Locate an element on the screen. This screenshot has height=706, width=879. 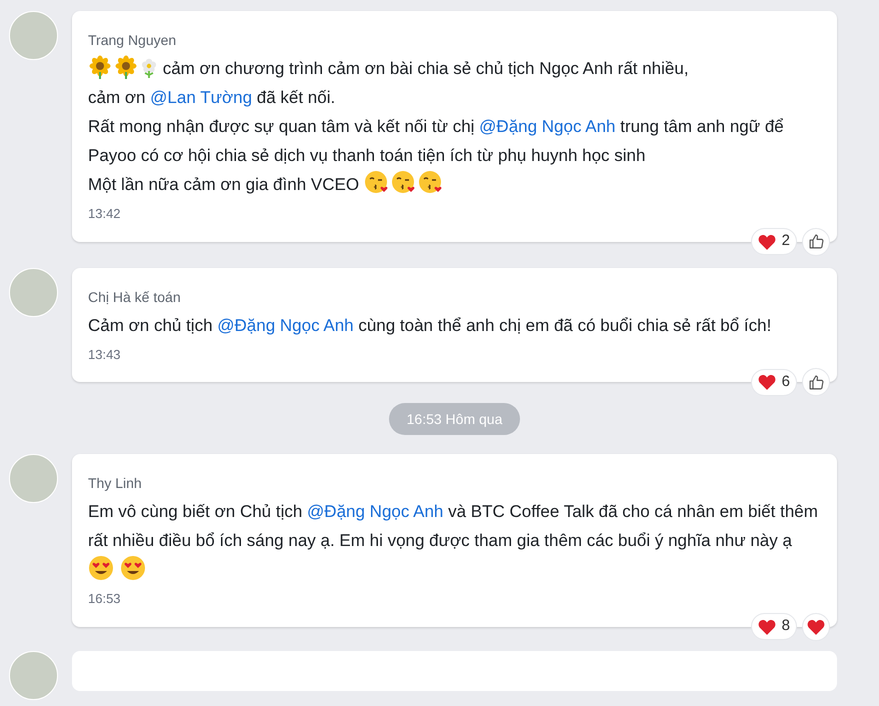
message-time: 16:53 is located at coordinates (105, 599).